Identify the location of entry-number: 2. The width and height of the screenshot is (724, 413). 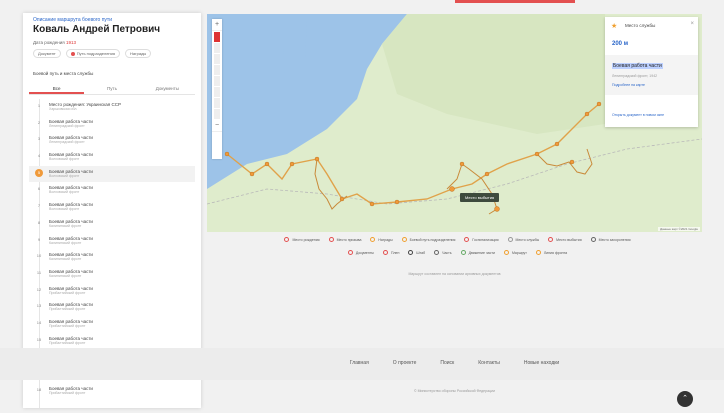
(39, 122).